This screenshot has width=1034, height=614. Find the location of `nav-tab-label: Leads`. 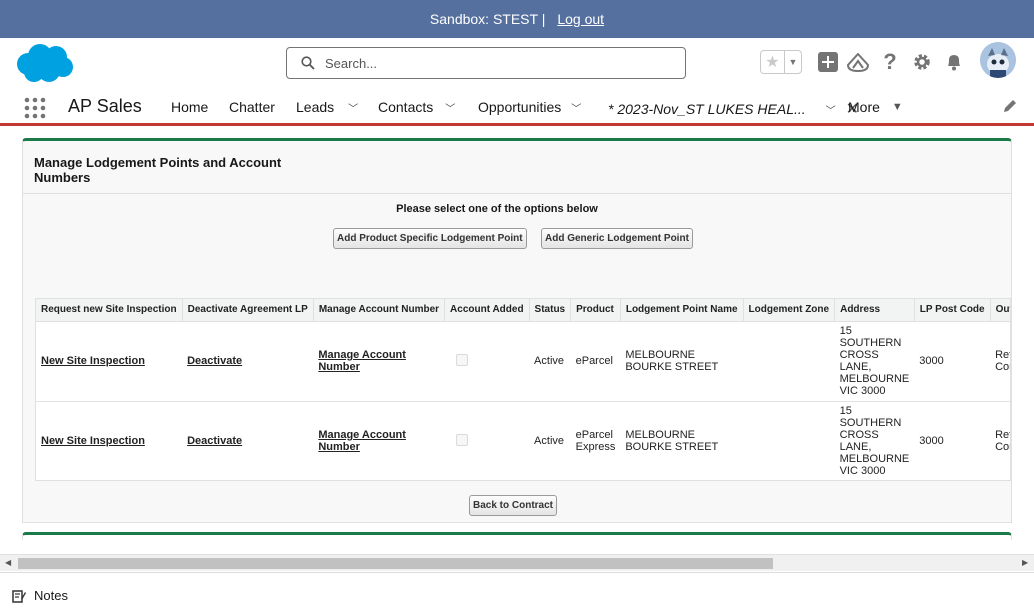

nav-tab-label: Leads is located at coordinates (315, 107).